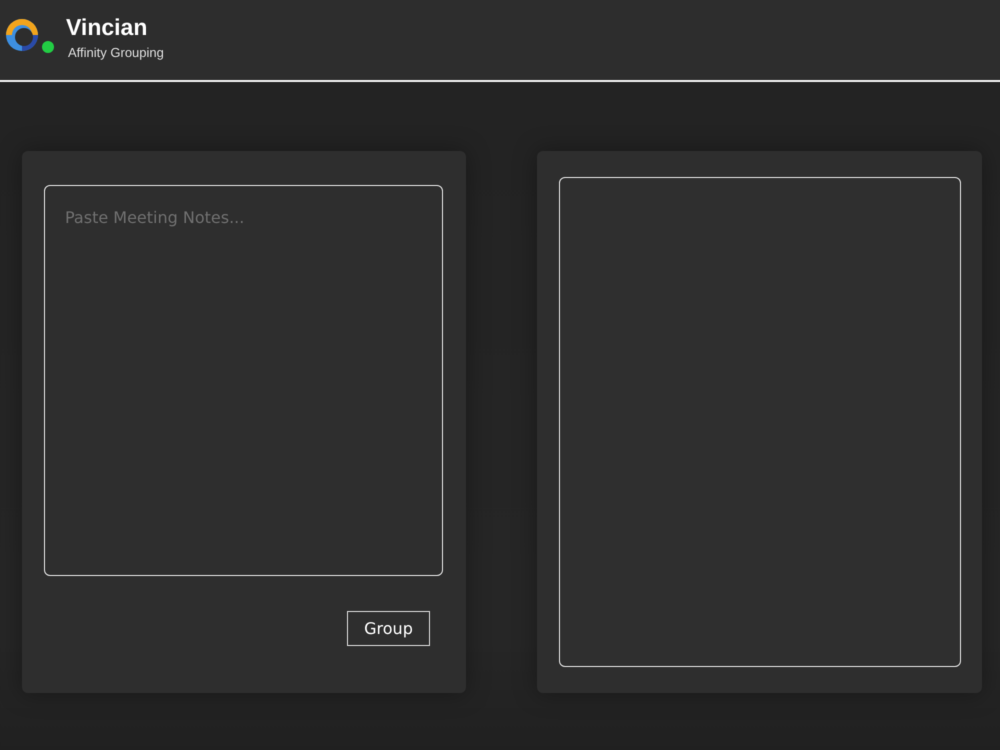  I want to click on app-title: Vincian, so click(107, 27).